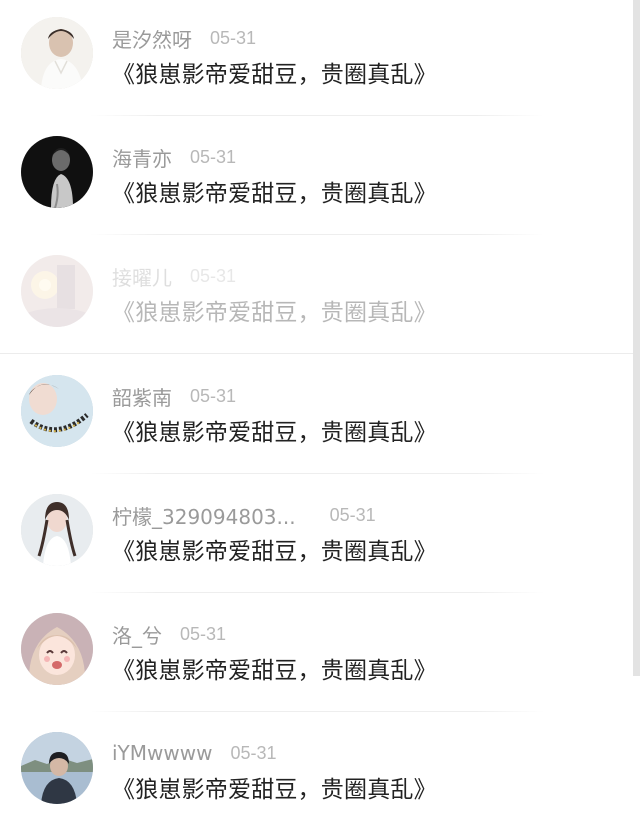 The height and width of the screenshot is (834, 640). What do you see at coordinates (316, 297) in the screenshot?
I see `comment-item: 接曜儿 05-31 《狼崽影帝爱甜豆，贵圈真乱》` at bounding box center [316, 297].